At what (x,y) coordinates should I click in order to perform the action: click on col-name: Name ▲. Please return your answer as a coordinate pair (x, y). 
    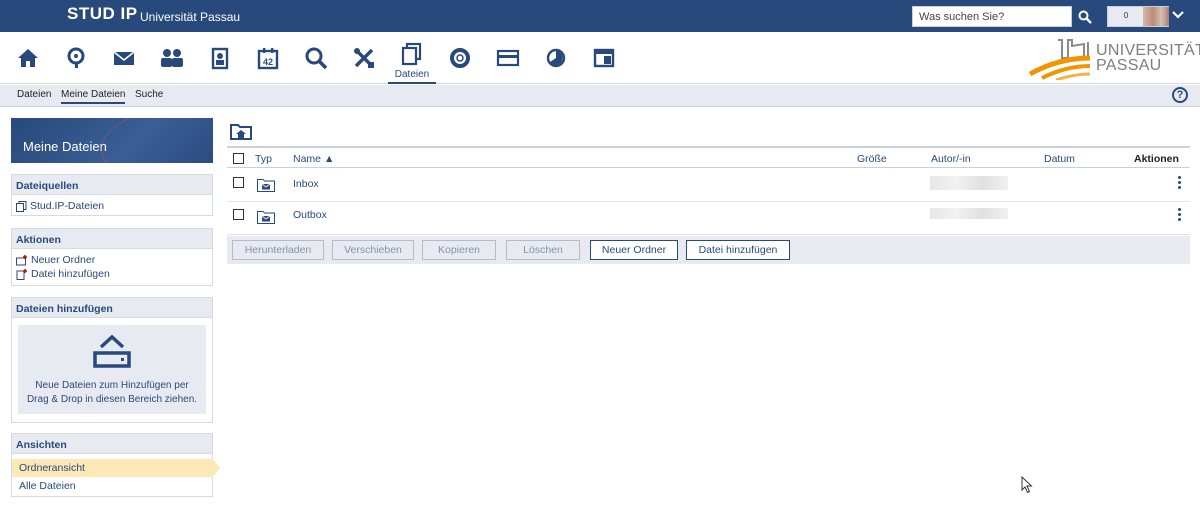
    Looking at the image, I should click on (313, 159).